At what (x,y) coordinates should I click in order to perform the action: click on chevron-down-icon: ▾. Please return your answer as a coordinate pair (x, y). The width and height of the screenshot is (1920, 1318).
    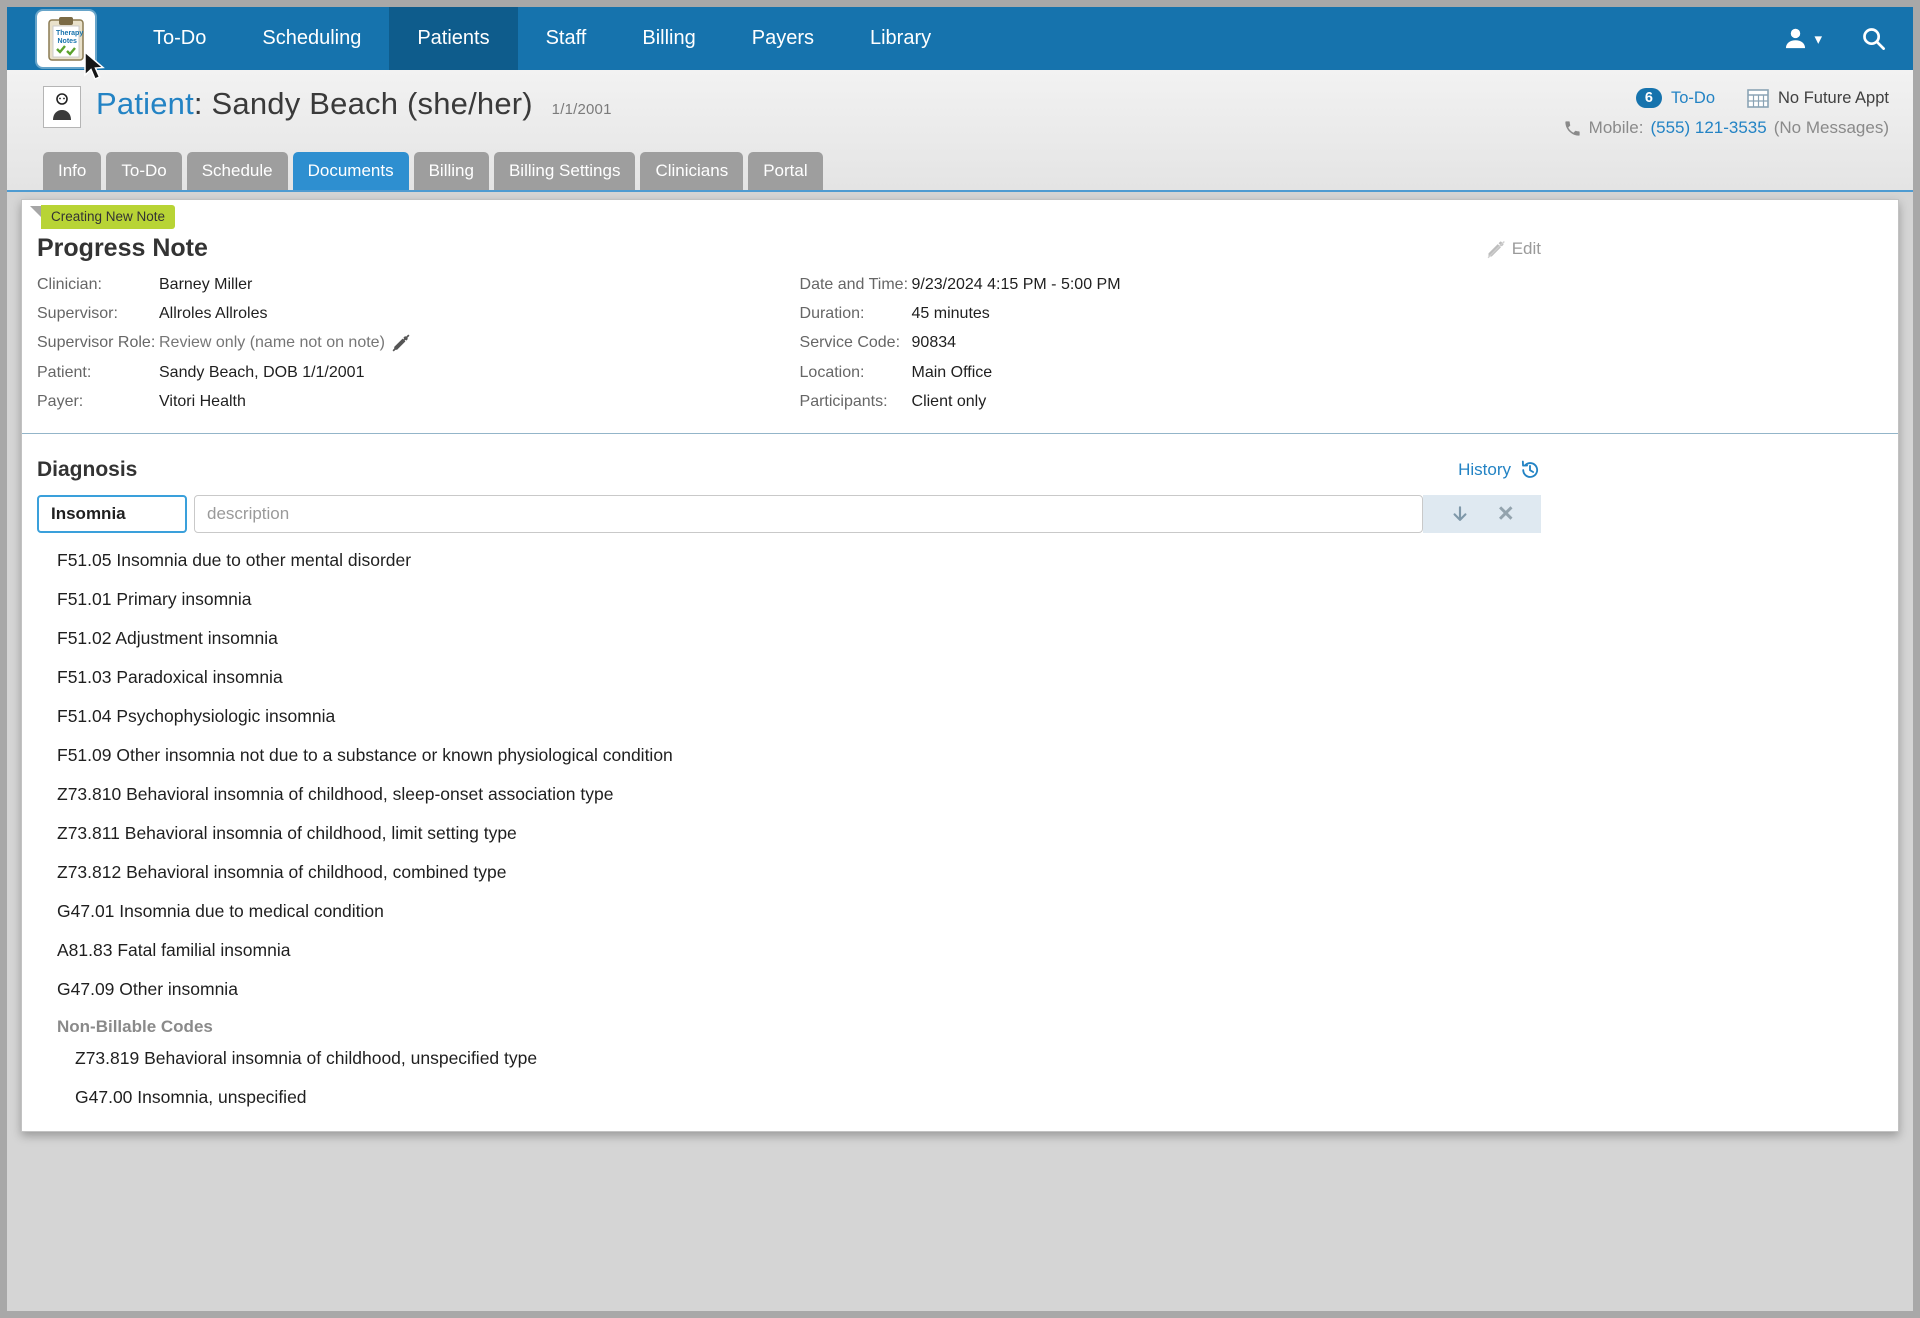
    Looking at the image, I should click on (1818, 39).